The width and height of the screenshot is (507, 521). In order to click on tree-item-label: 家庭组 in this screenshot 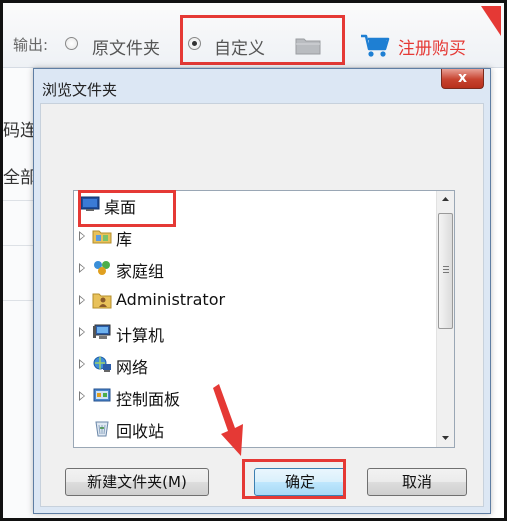, I will do `click(140, 271)`.